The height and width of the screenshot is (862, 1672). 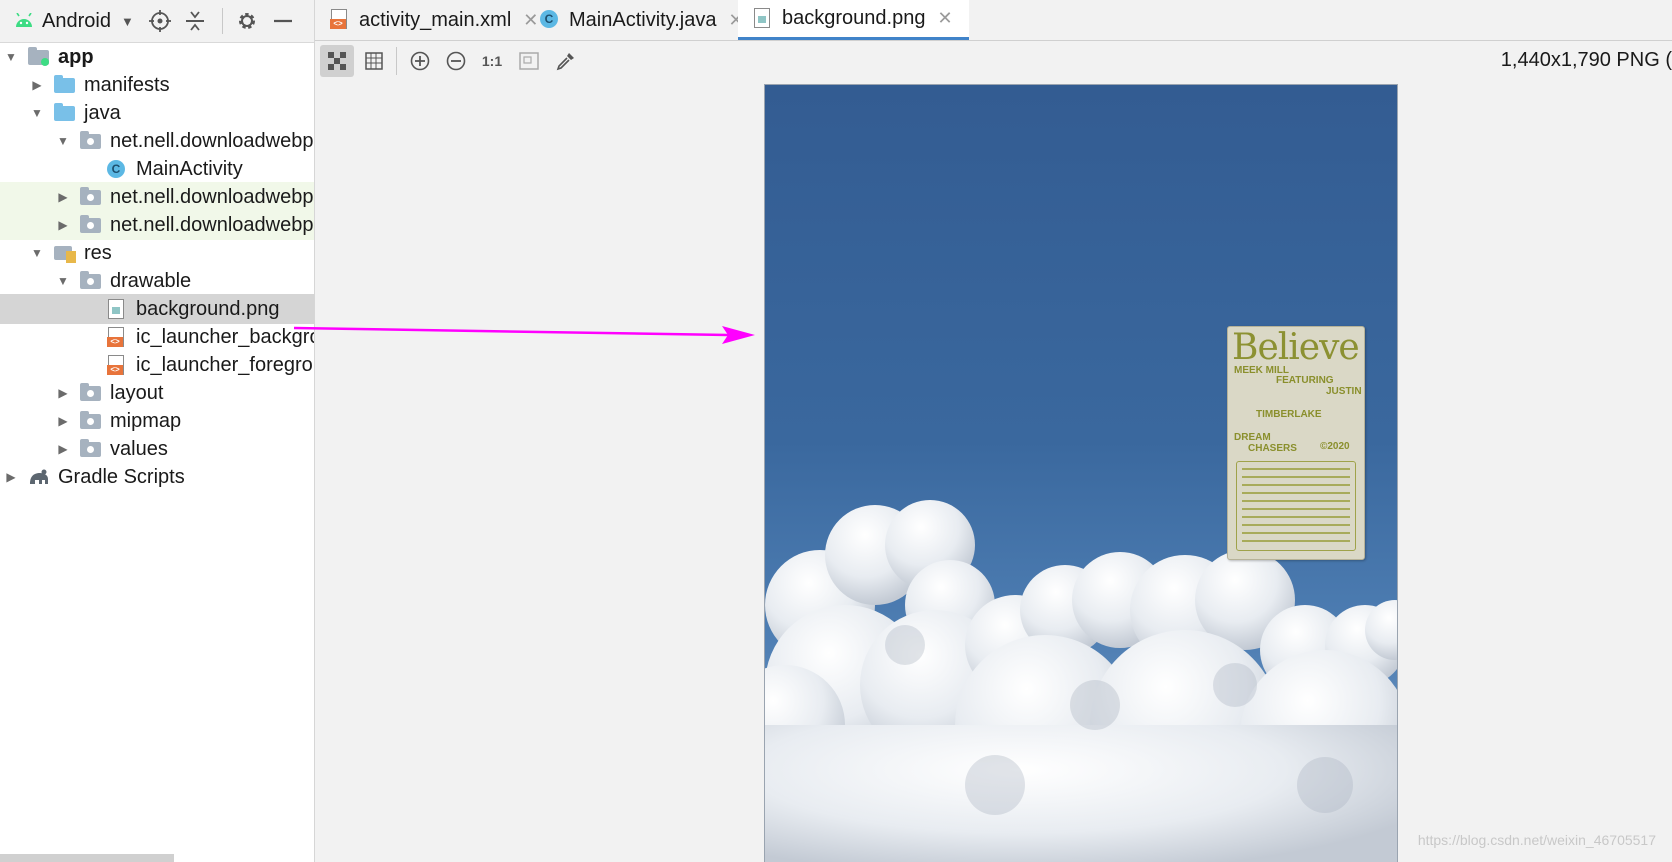 What do you see at coordinates (39, 57) in the screenshot?
I see `module-folder-icon` at bounding box center [39, 57].